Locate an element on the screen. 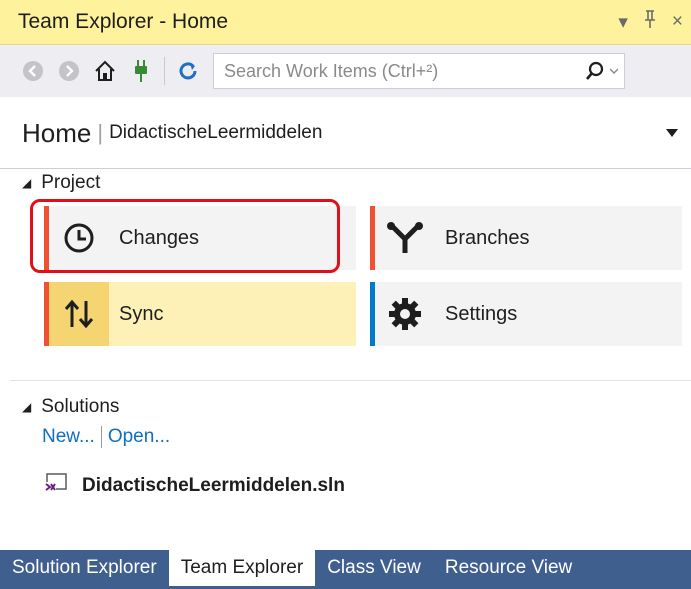 The height and width of the screenshot is (589, 691). branches-label: Branches is located at coordinates (487, 237).